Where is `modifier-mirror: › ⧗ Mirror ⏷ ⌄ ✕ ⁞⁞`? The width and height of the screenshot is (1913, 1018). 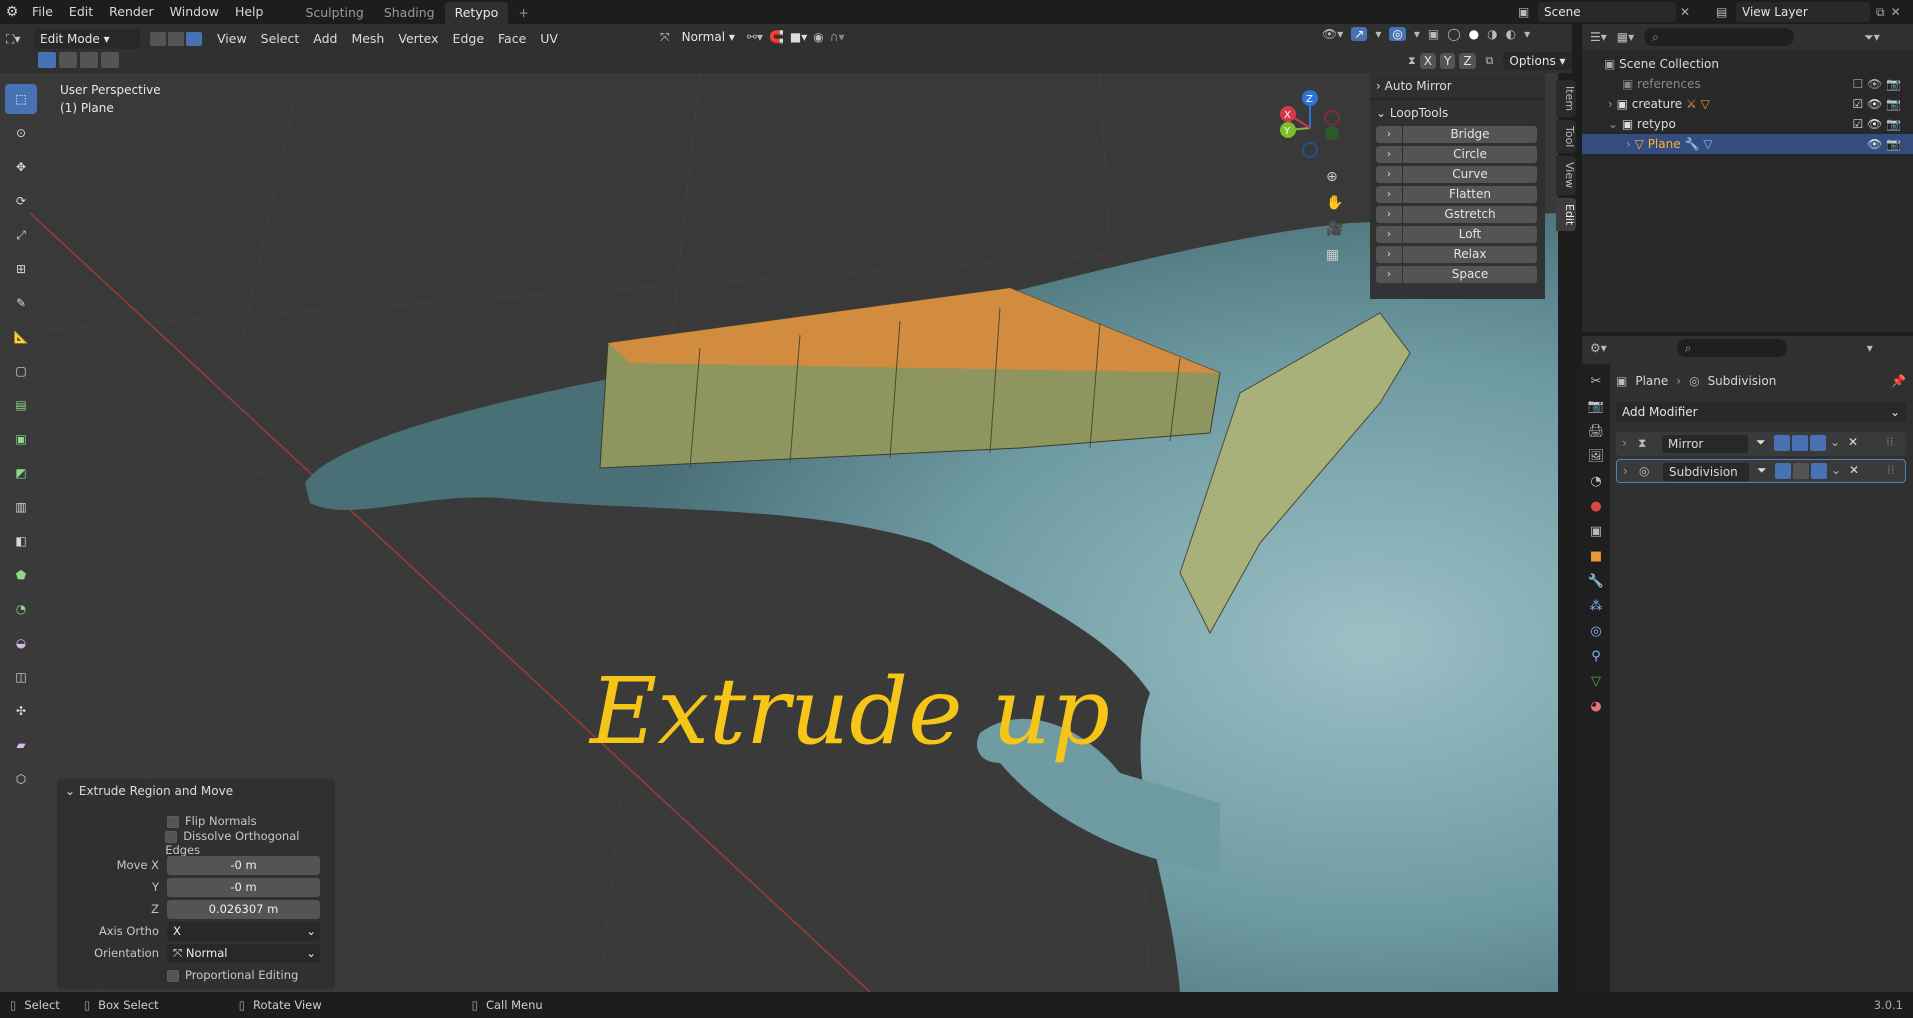 modifier-mirror: › ⧗ Mirror ⏷ ⌄ ✕ ⁞⁞ is located at coordinates (1761, 444).